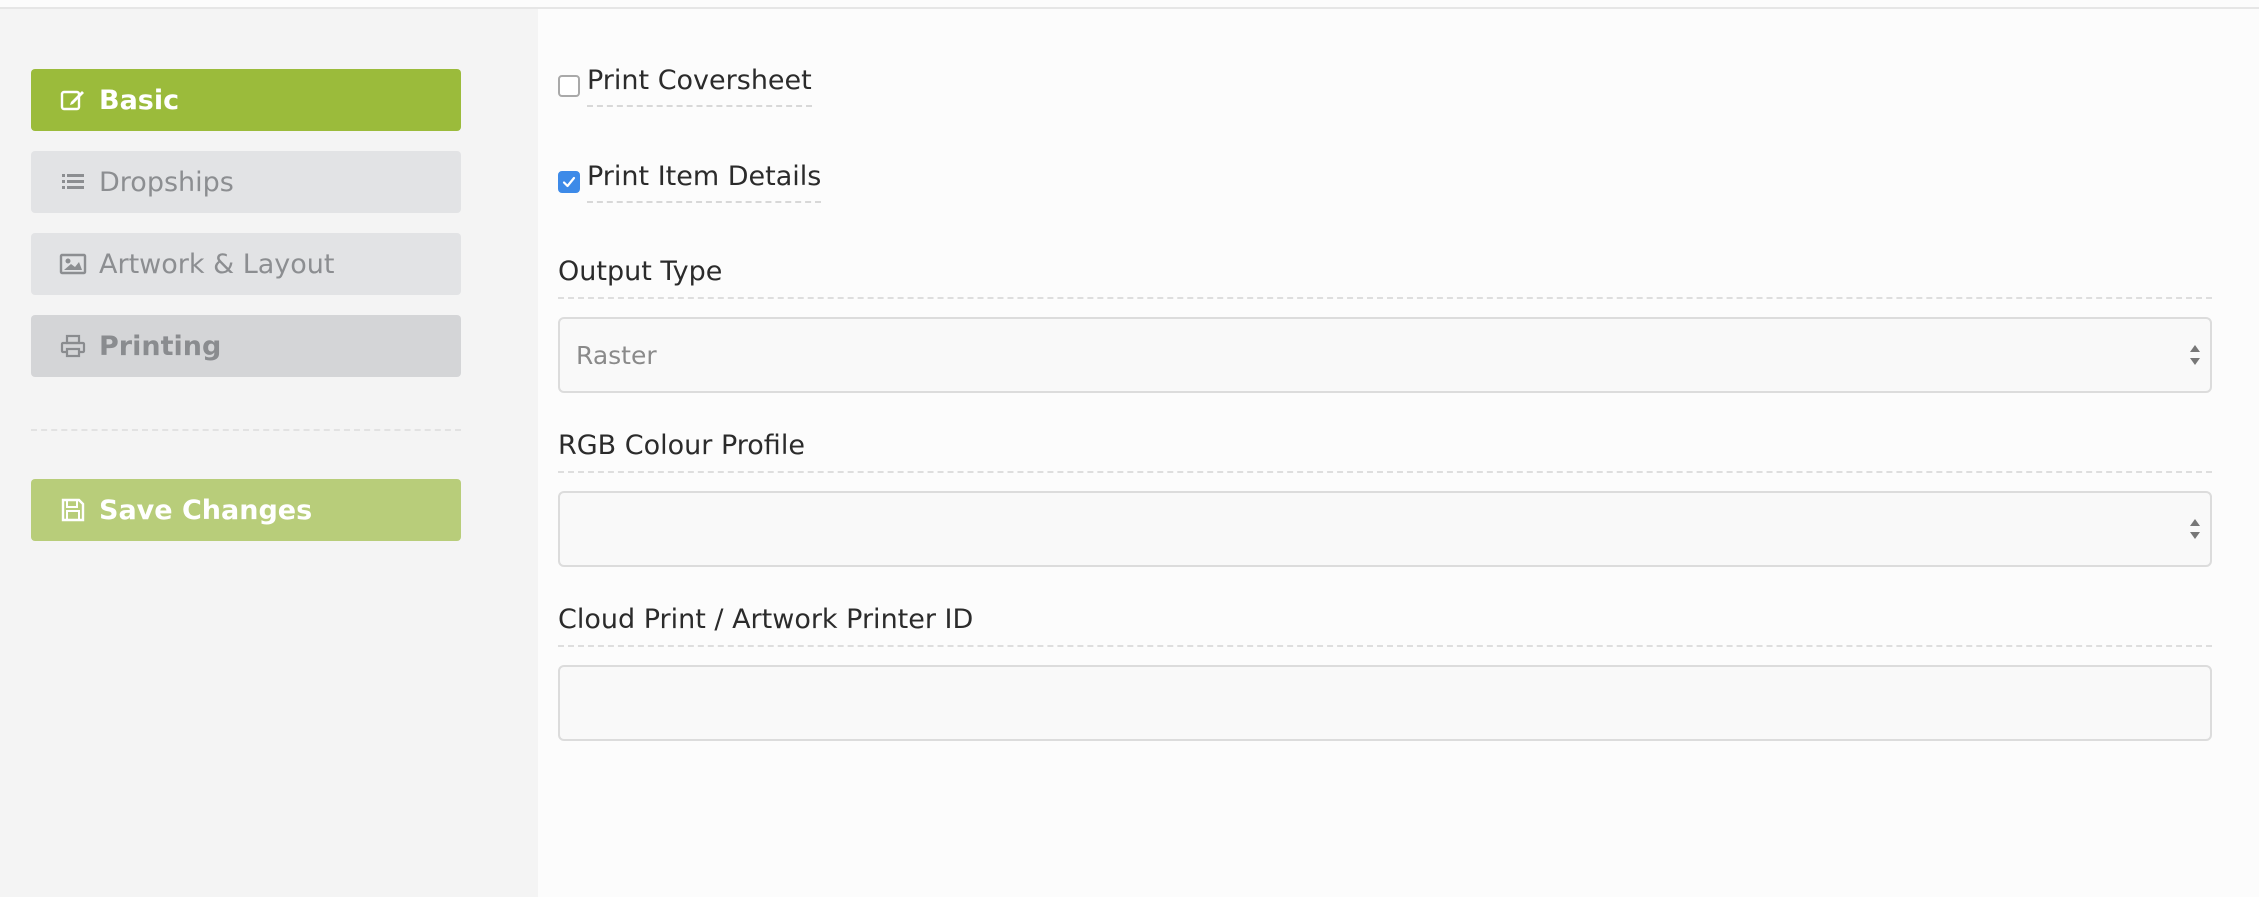 This screenshot has width=2259, height=897. I want to click on checkmark-icon, so click(569, 181).